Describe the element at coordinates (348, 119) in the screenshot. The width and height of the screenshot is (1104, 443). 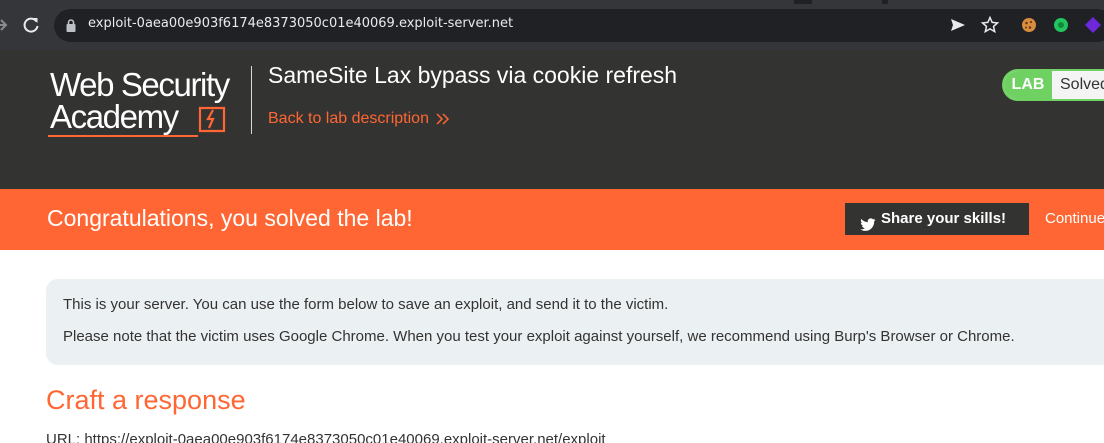
I see `back-to-lab-description-link: Back to lab description` at that location.